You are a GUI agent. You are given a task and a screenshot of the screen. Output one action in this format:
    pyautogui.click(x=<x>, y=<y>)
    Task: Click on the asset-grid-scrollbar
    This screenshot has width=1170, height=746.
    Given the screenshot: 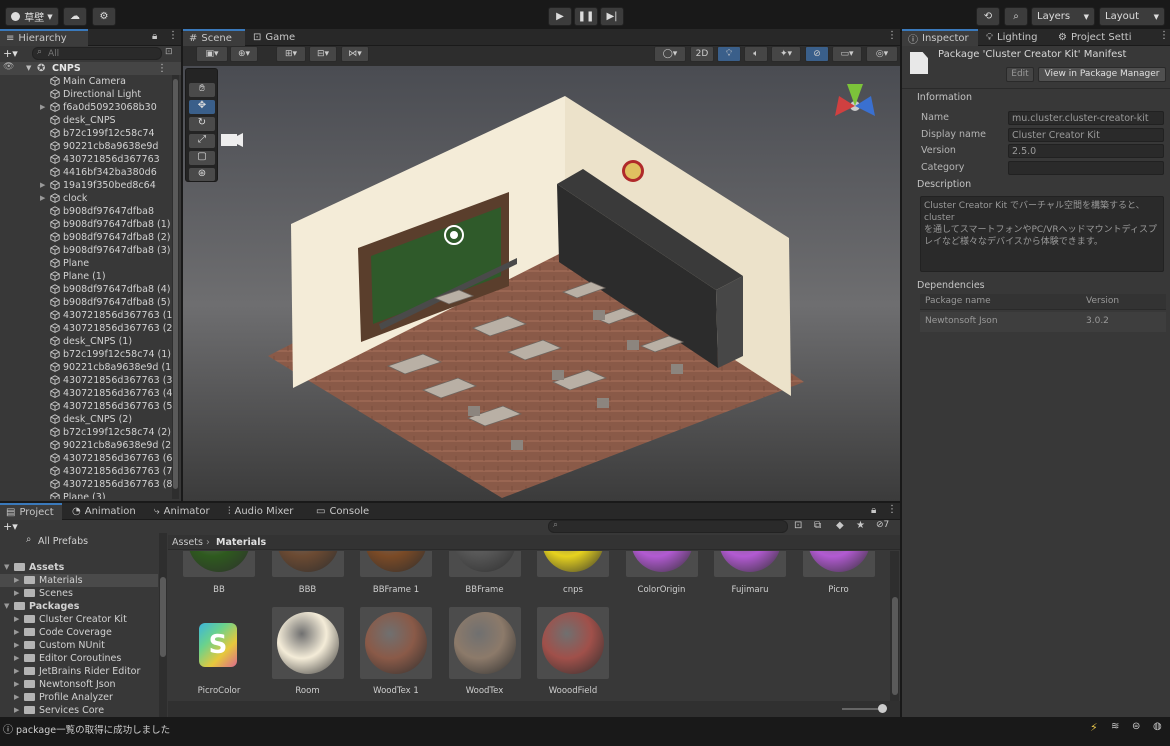 What is the action you would take?
    pyautogui.click(x=894, y=626)
    